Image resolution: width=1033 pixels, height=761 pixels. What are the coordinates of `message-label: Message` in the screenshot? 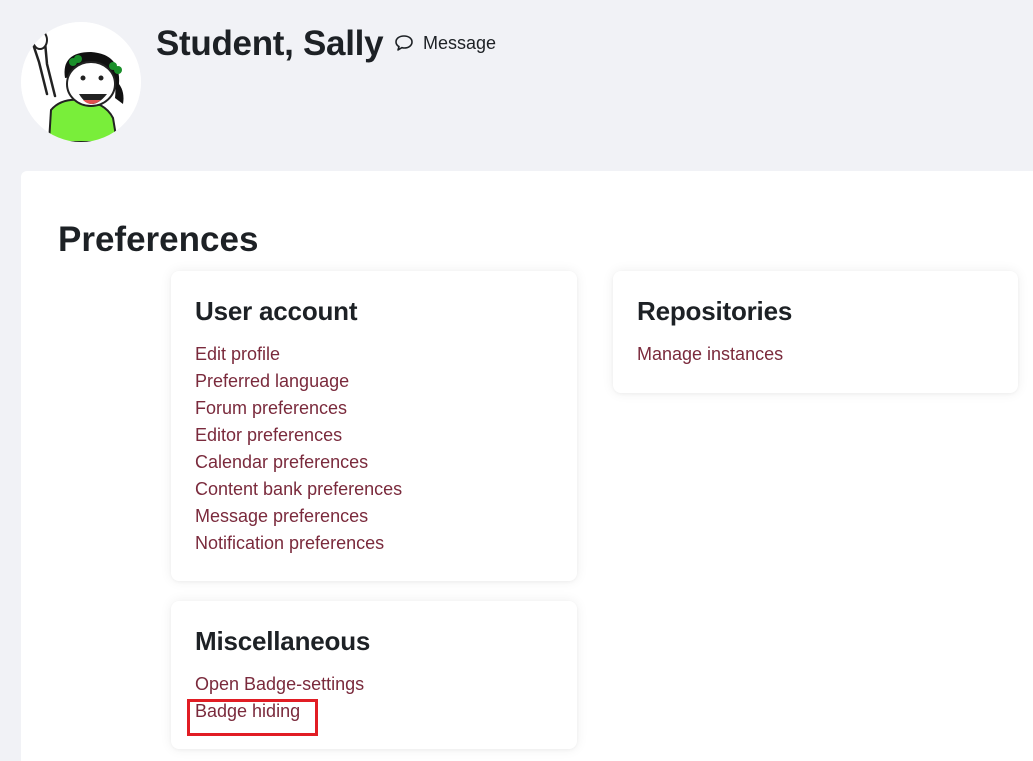 It's located at (460, 43).